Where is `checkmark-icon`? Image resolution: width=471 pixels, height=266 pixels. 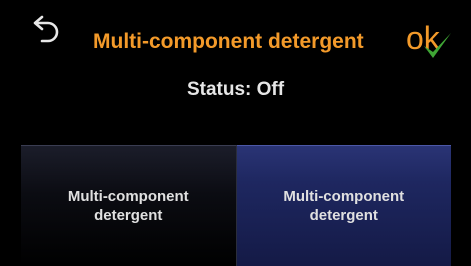
checkmark-icon is located at coordinates (437, 45).